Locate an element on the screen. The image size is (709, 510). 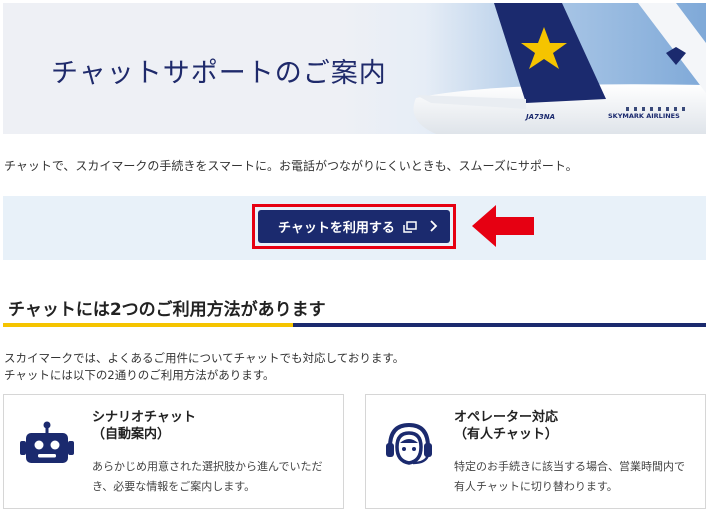
card-title: シナリオチャット （自動案内） is located at coordinates (144, 426).